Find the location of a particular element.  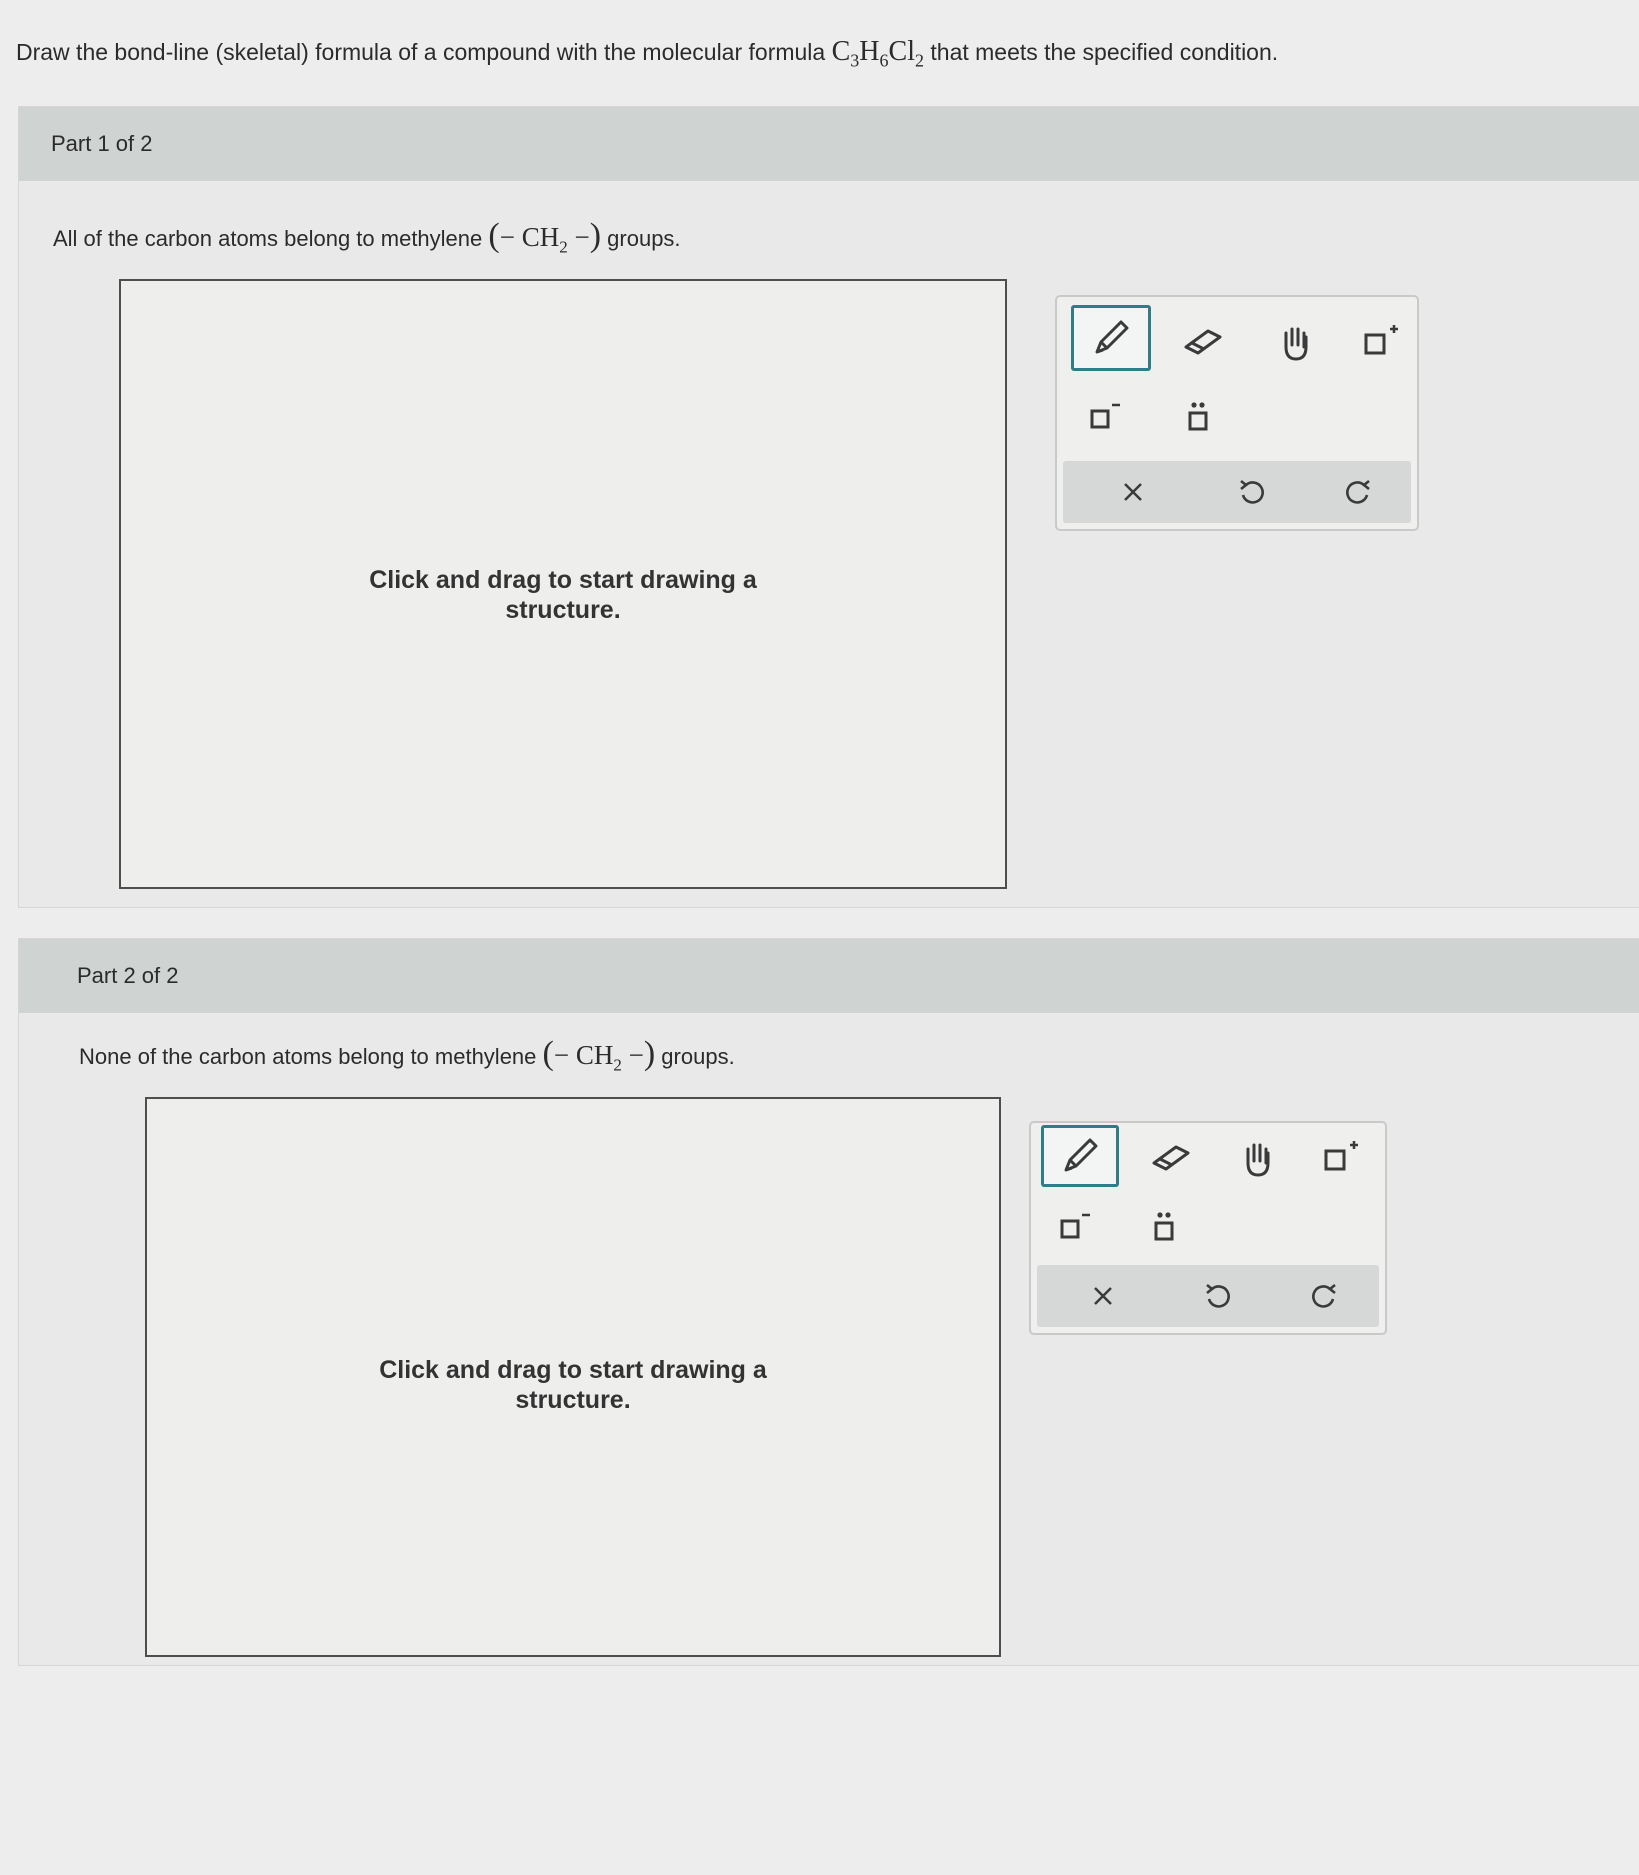

molecular-formula: C3H6Cl2 is located at coordinates (877, 53).